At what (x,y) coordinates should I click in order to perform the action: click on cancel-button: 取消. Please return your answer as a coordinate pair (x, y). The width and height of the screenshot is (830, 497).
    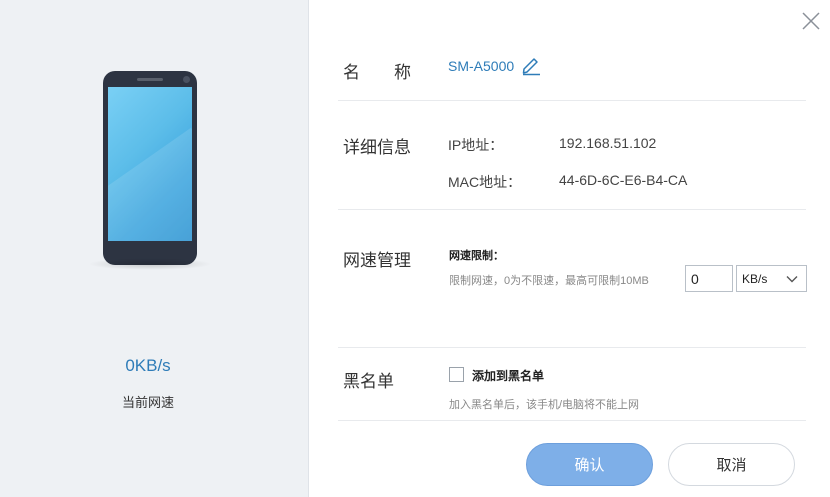
    Looking at the image, I should click on (731, 464).